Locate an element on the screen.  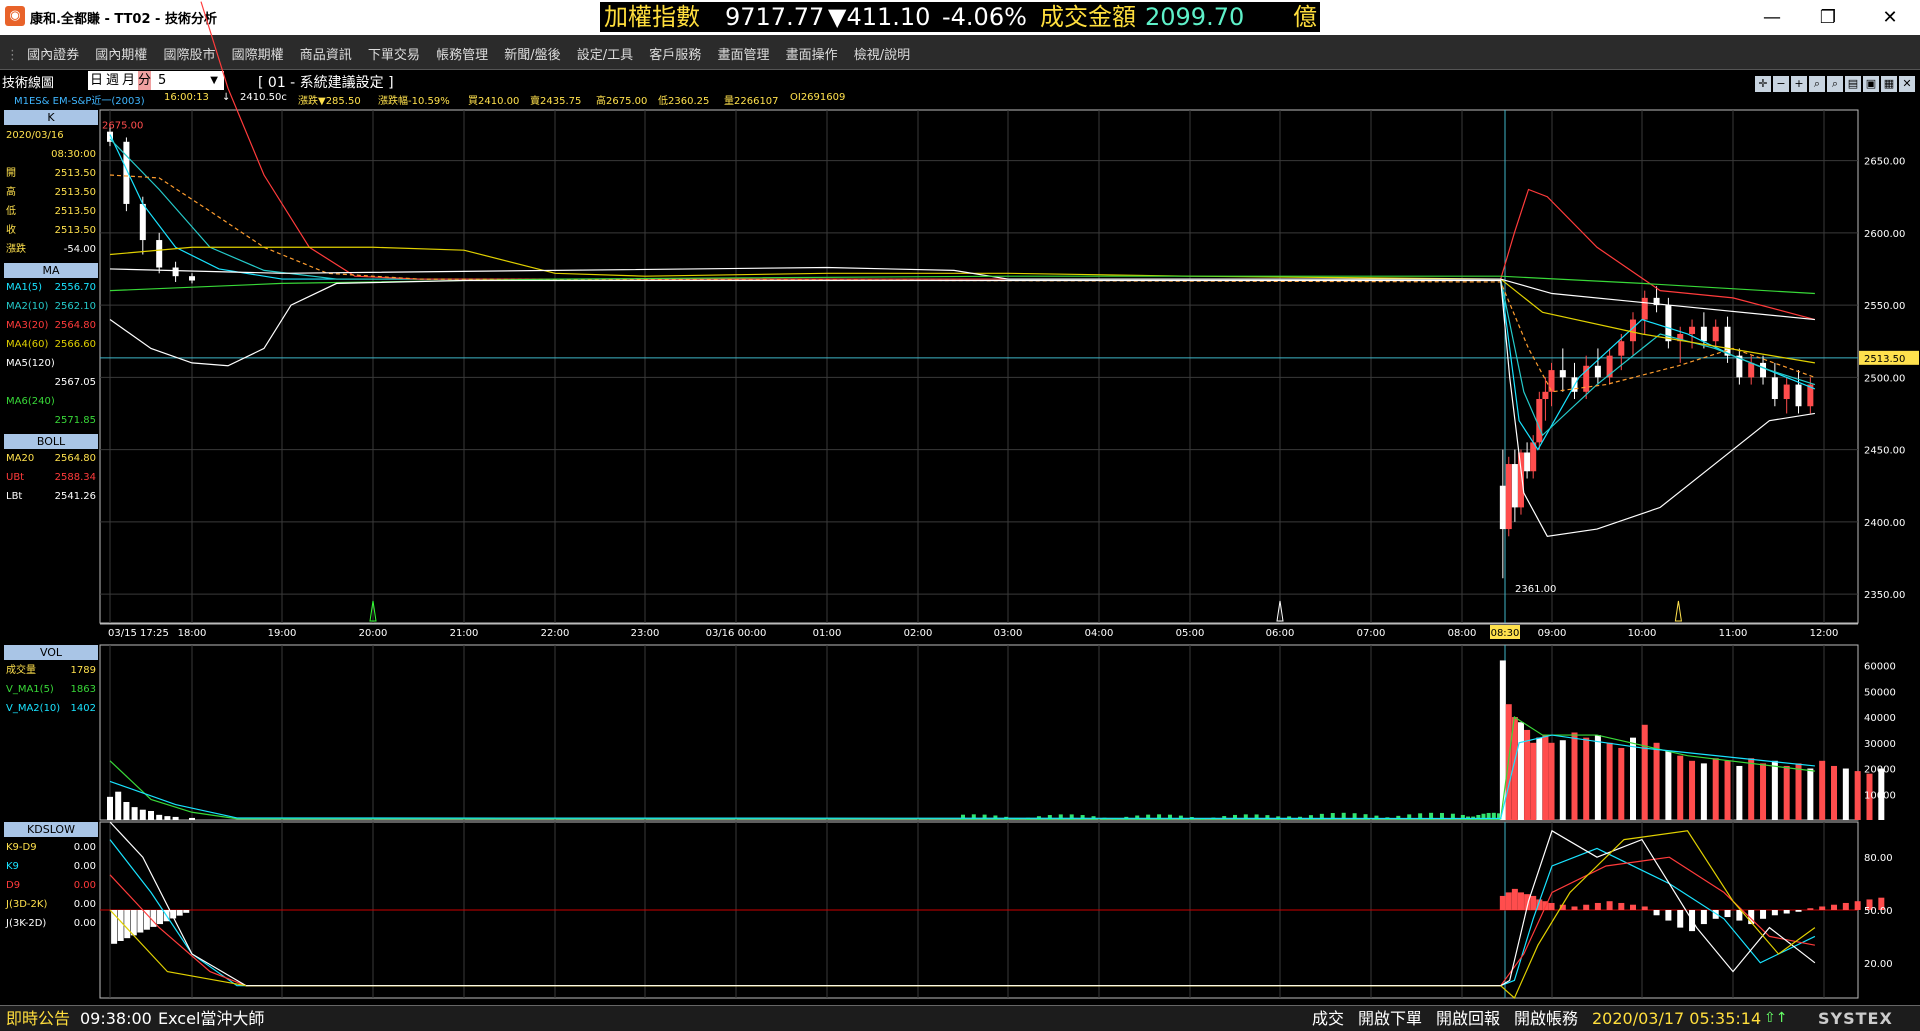
time-tick-label: 12:00 is located at coordinates (1824, 633).